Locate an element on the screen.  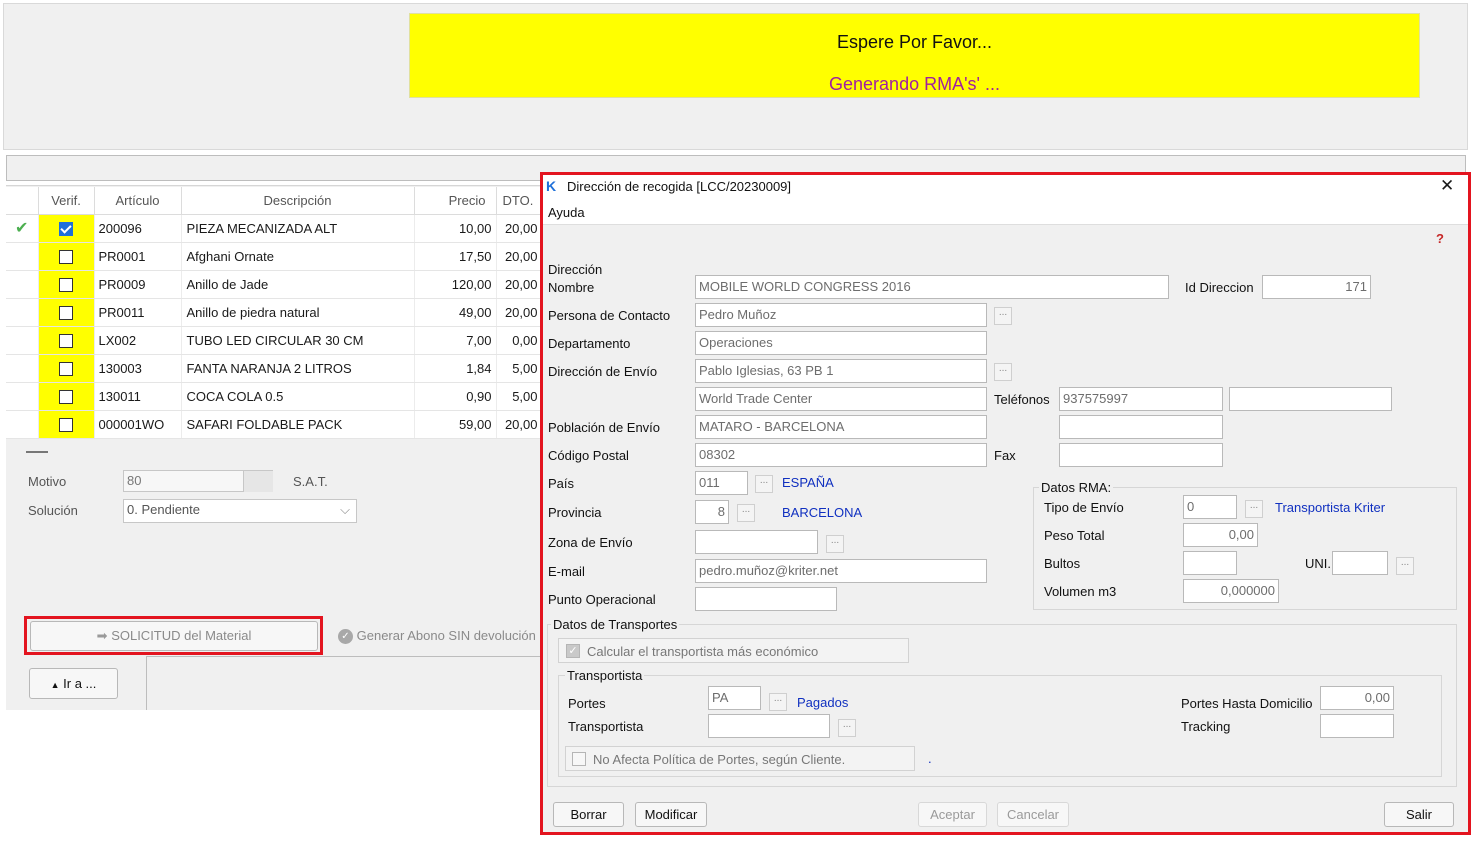
calcular-checkbox: ✓ is located at coordinates (573, 651).